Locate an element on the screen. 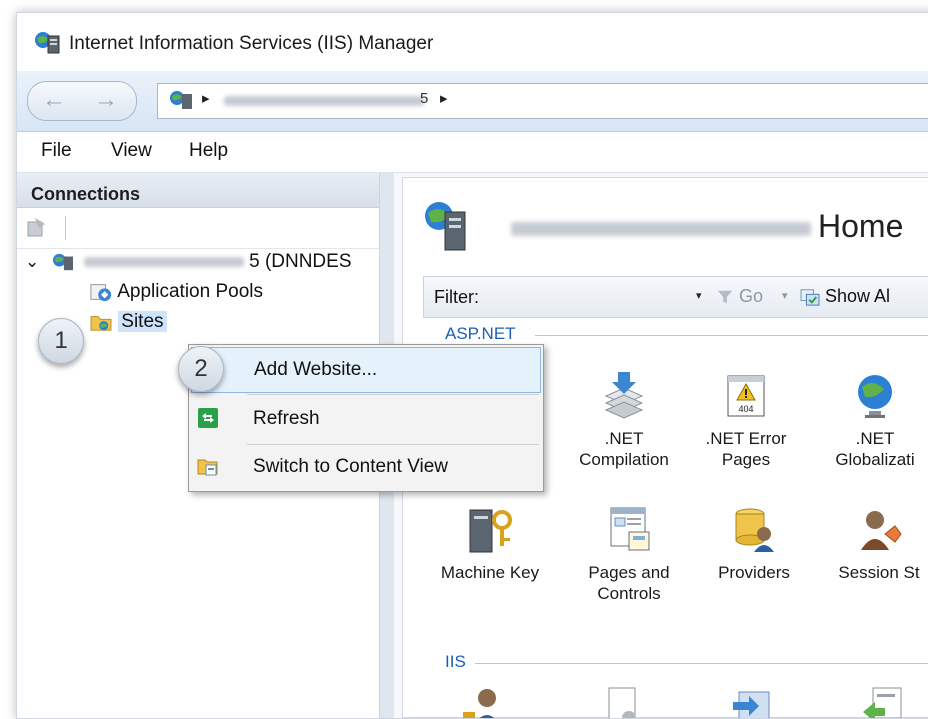 Image resolution: width=928 pixels, height=719 pixels. expand-chevron-icon: ⌄ is located at coordinates (32, 261).